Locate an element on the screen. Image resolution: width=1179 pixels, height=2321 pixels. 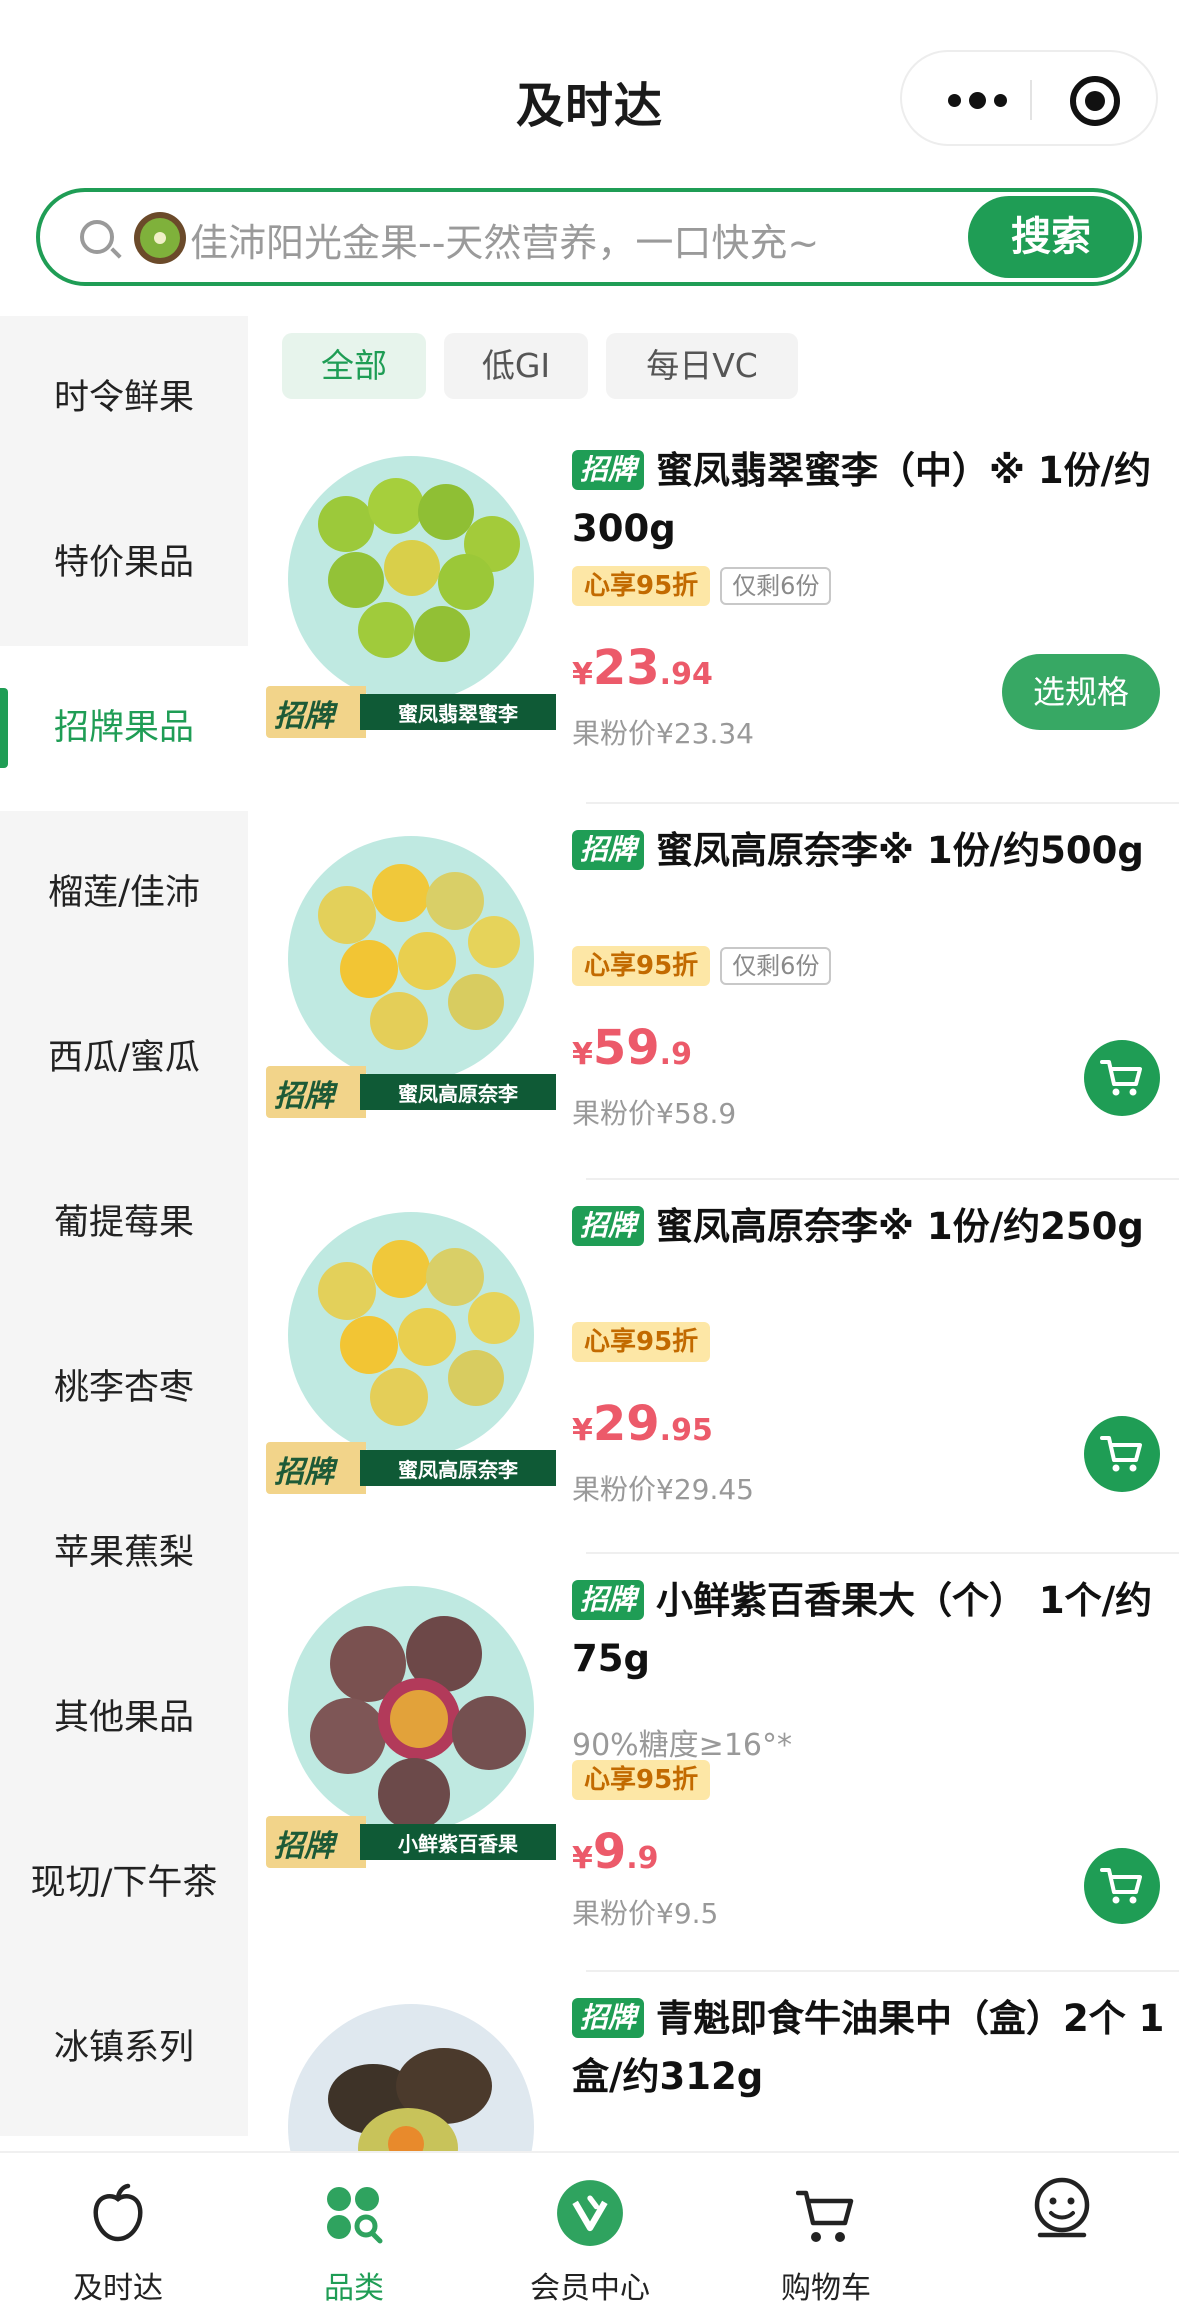
tab-category: 品类 is located at coordinates (354, 2237).